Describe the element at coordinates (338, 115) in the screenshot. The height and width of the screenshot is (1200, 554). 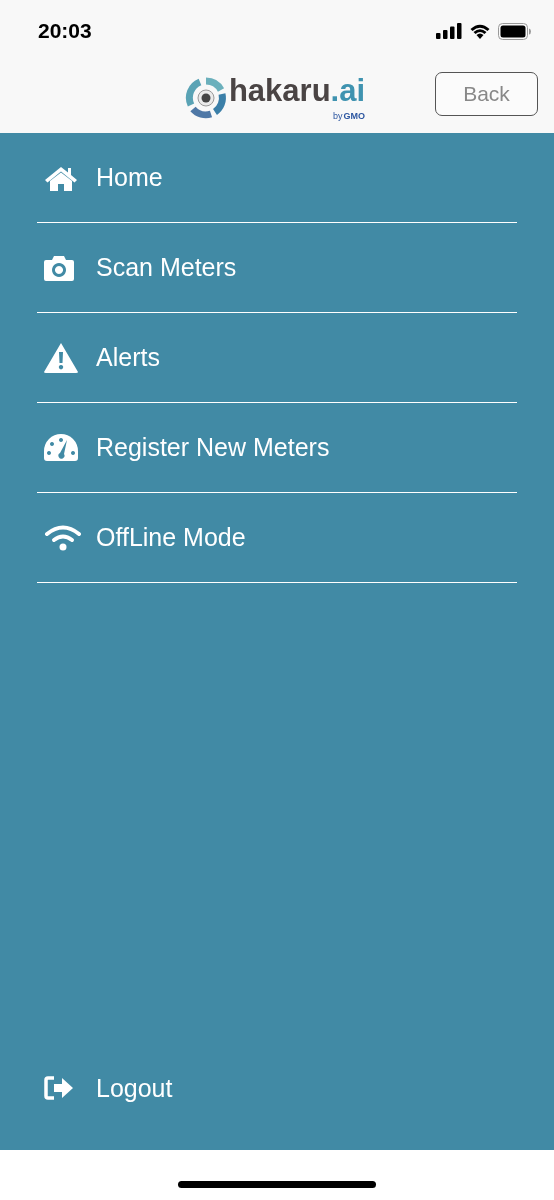
I see `logo-by: by` at that location.